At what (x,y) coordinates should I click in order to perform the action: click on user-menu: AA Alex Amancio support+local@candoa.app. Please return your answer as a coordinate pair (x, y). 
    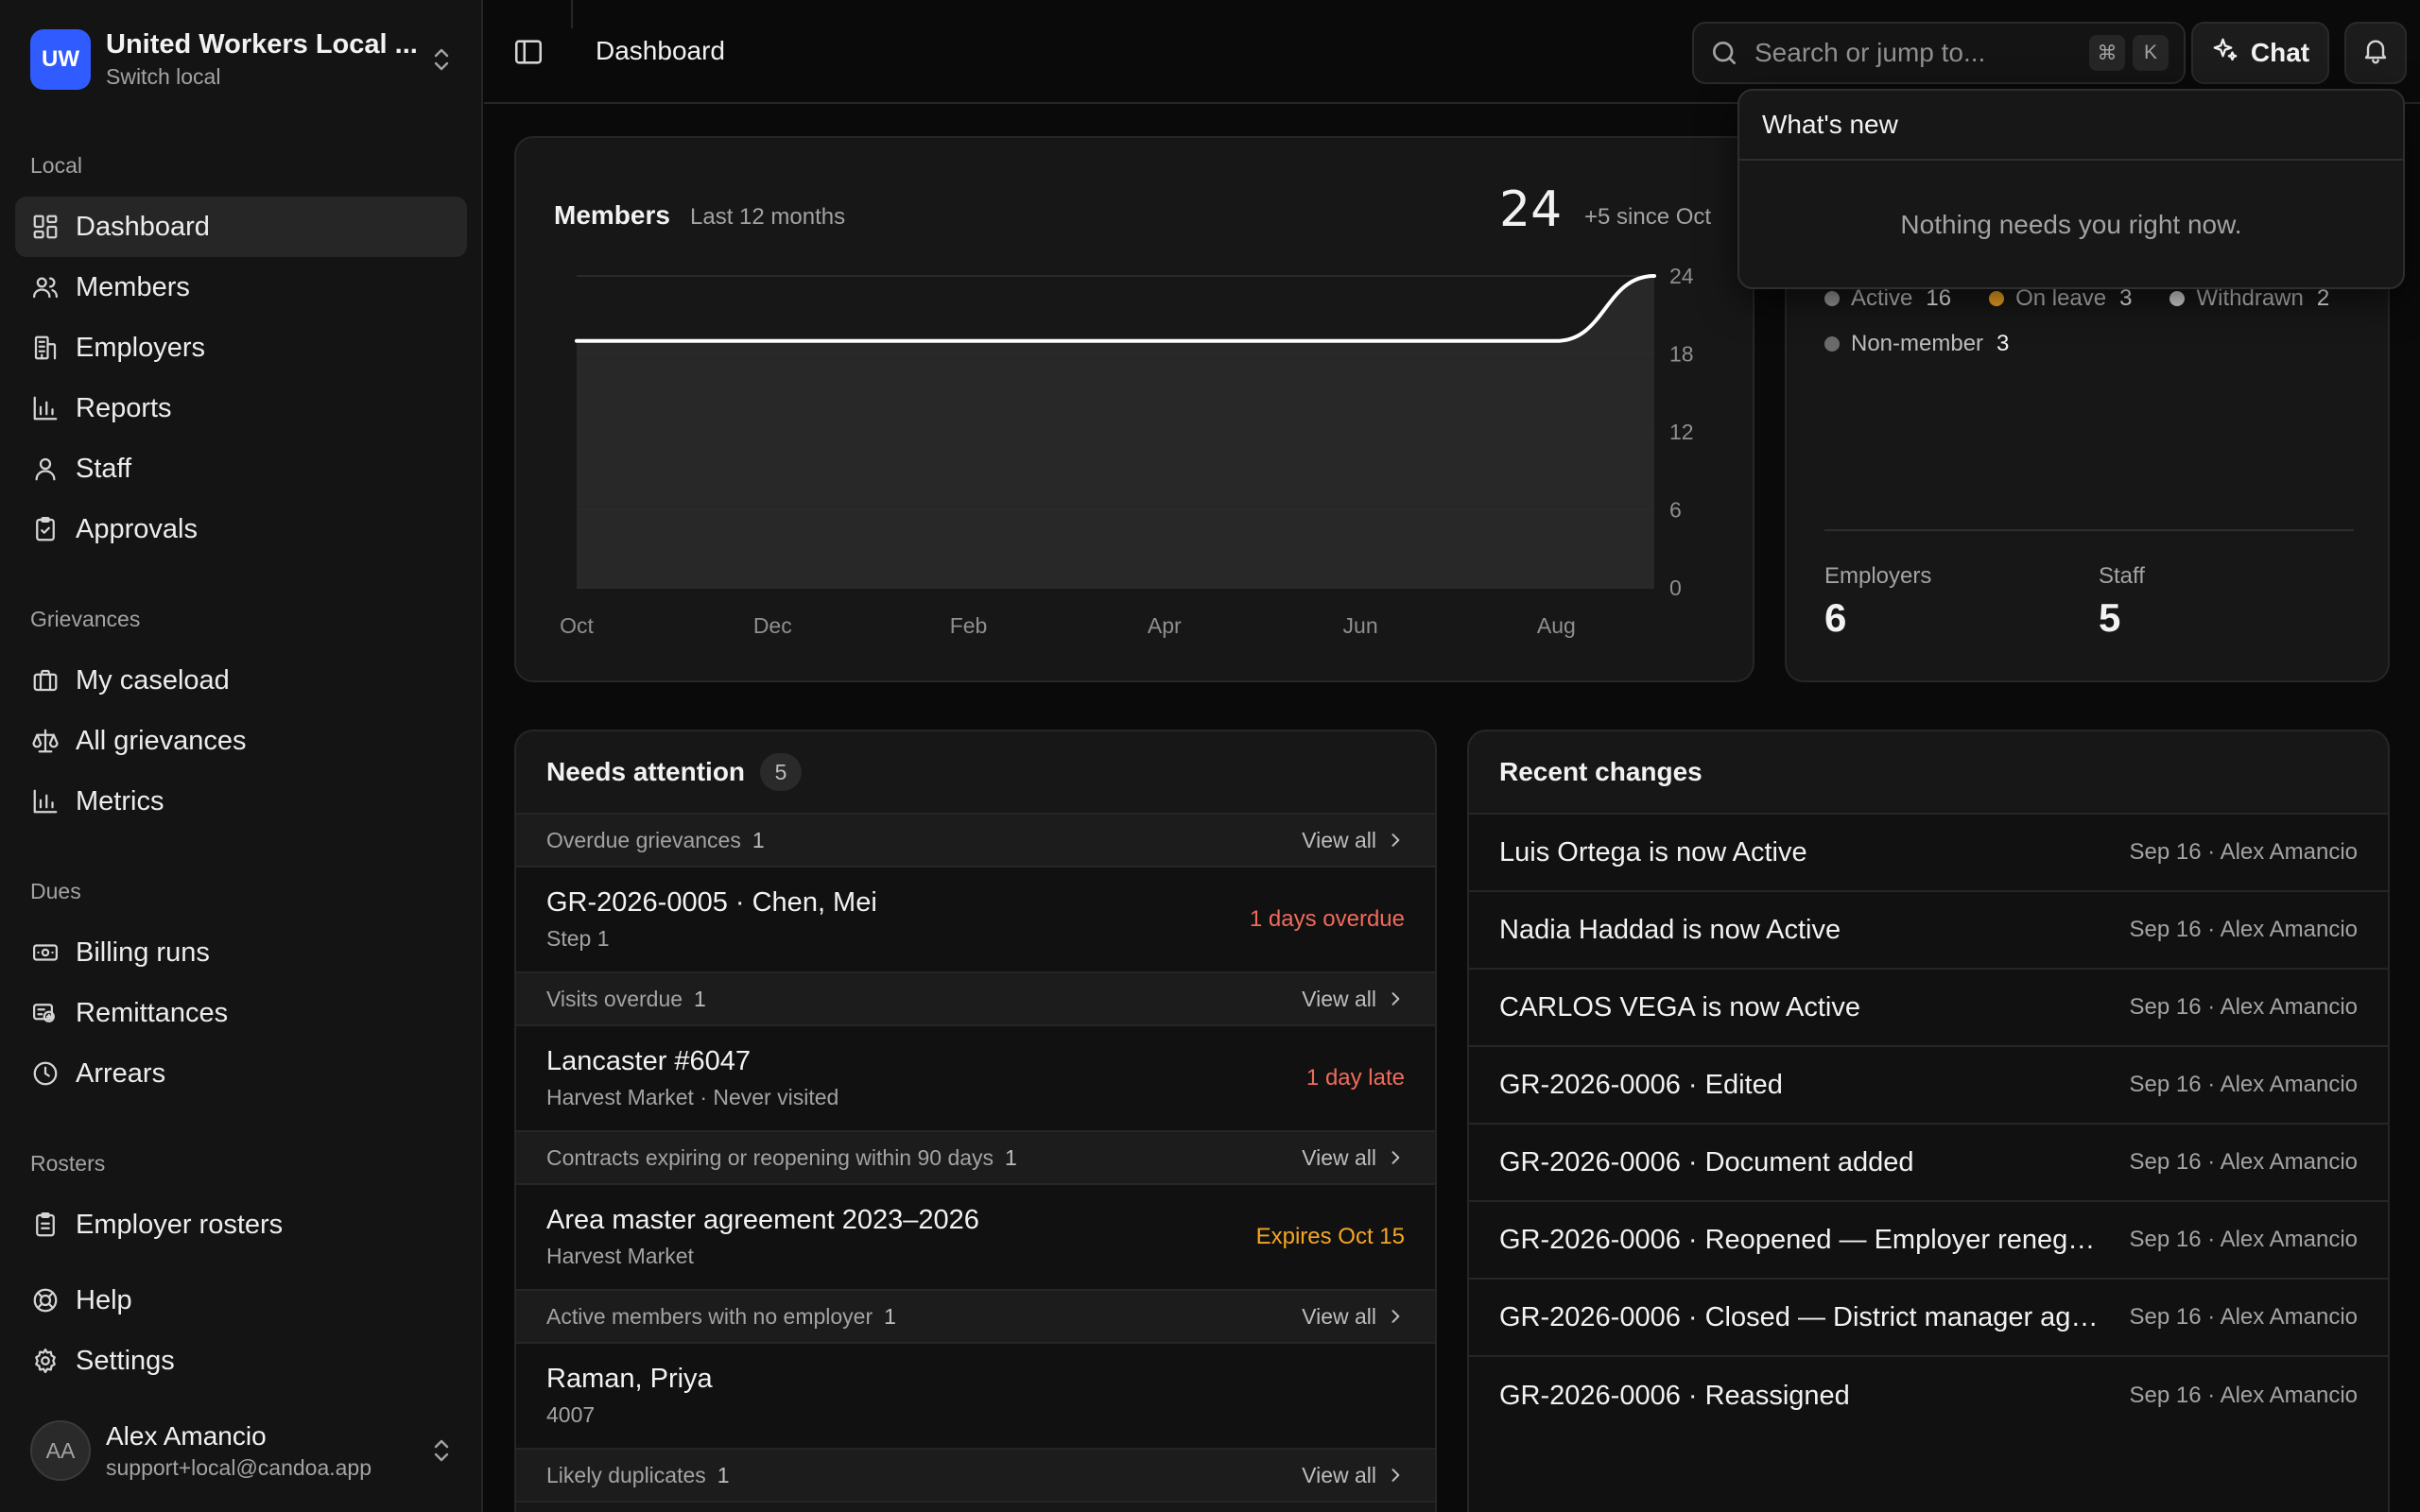
    Looking at the image, I should click on (242, 1451).